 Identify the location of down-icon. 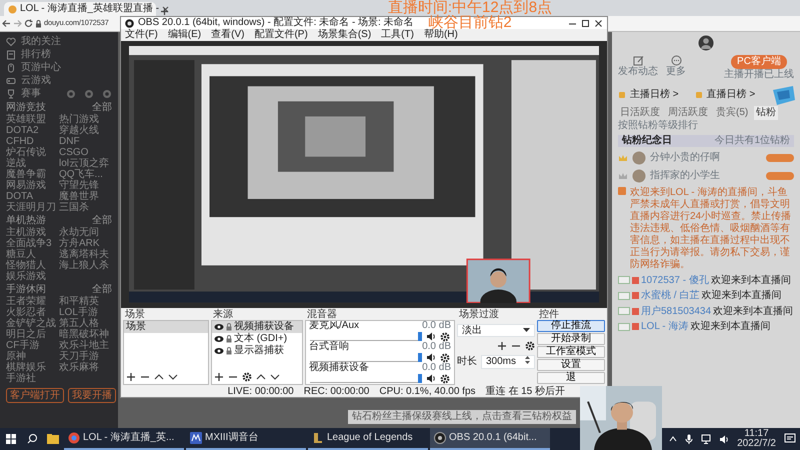
(173, 377).